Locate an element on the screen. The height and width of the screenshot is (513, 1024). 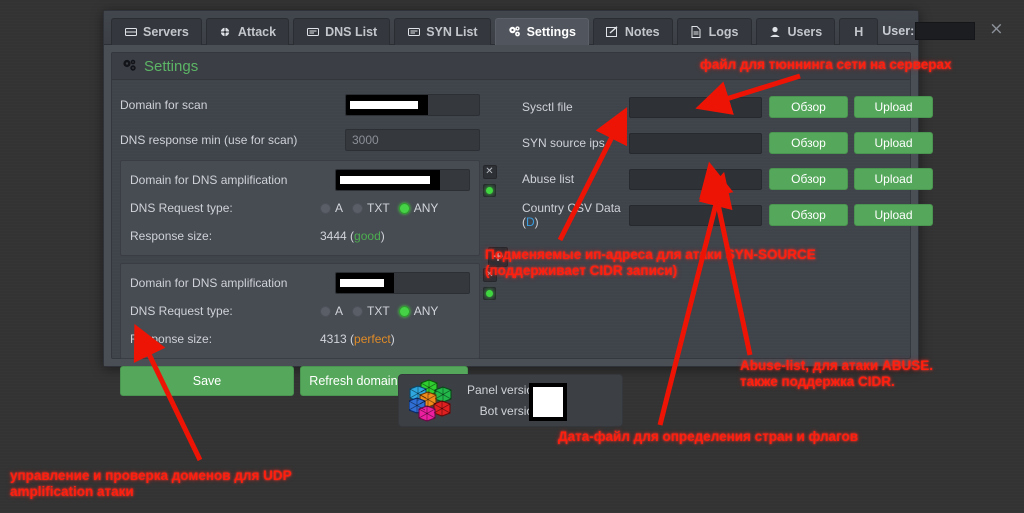
tab-attack-label: Attack is located at coordinates (257, 32).